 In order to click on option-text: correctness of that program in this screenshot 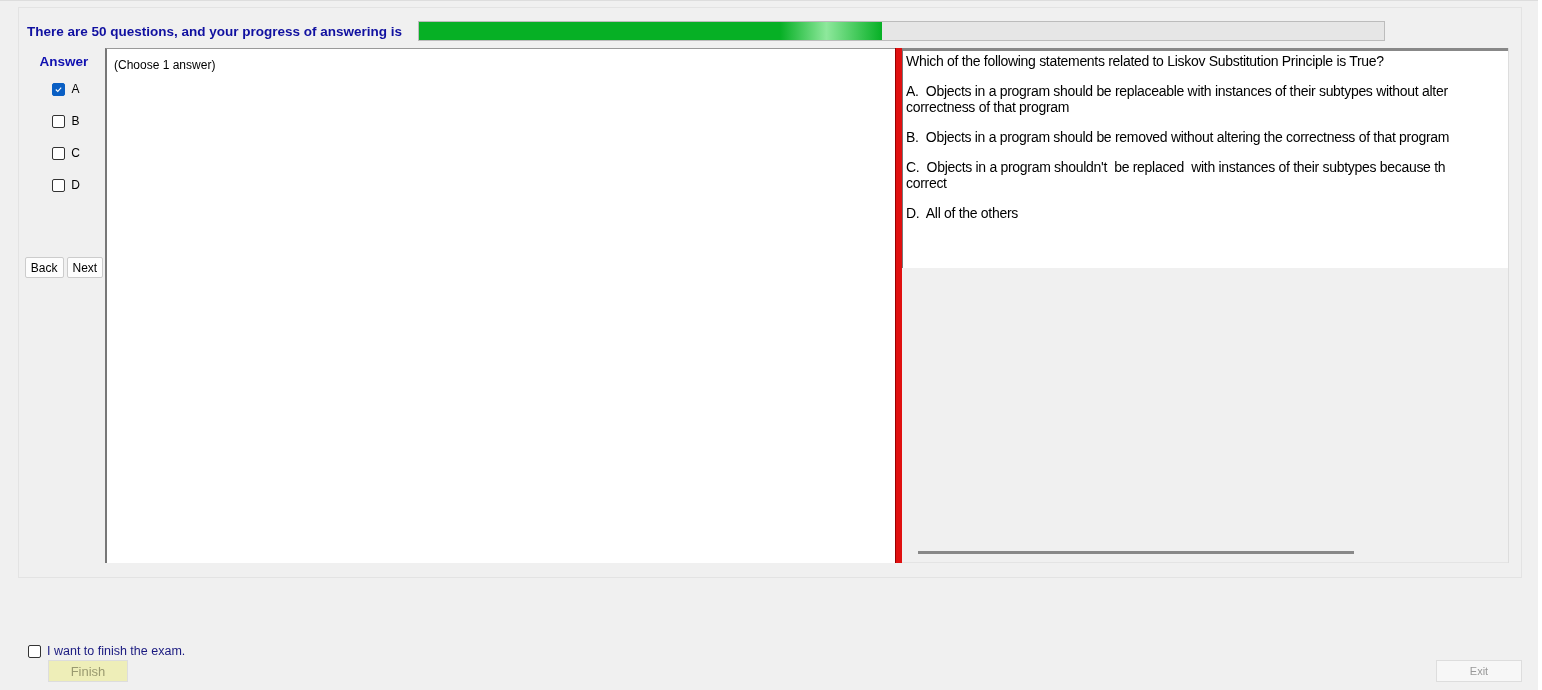, I will do `click(988, 107)`.